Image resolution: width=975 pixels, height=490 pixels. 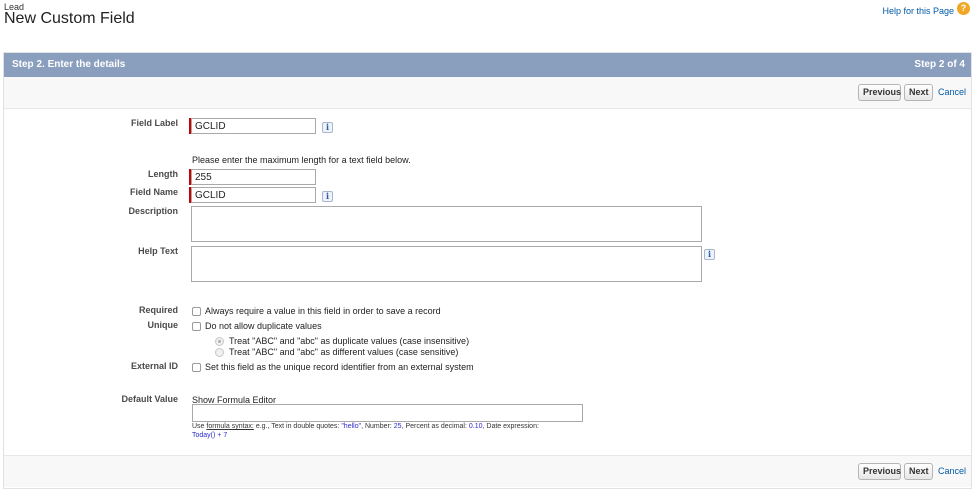 I want to click on hint-text: e.g., Text in double quotes:, so click(x=297, y=426).